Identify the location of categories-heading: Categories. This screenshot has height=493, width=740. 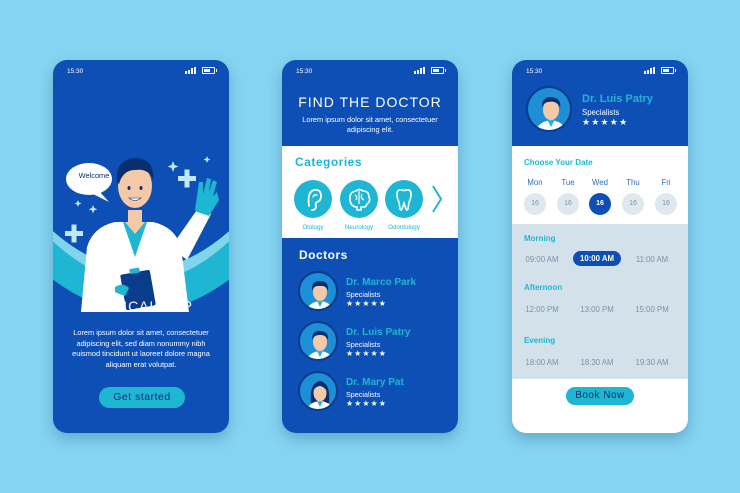
(329, 162).